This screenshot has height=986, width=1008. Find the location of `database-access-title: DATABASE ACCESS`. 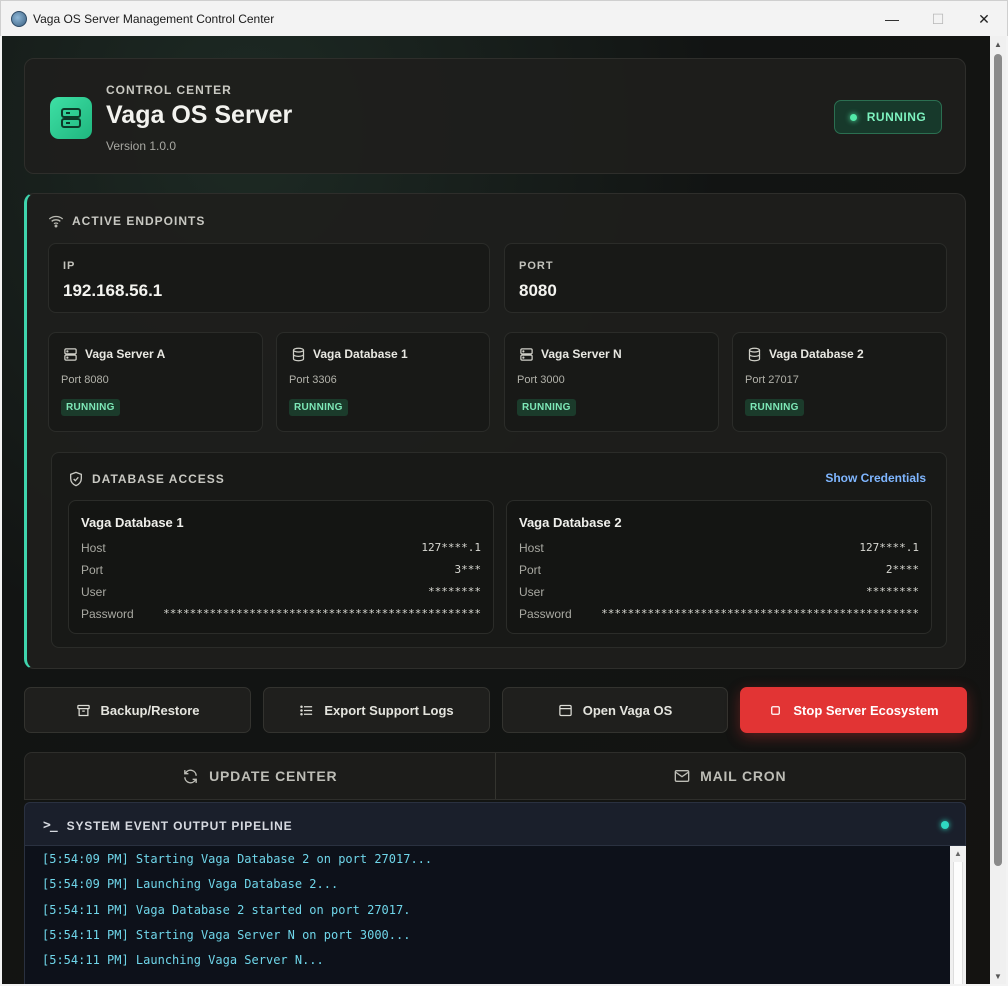

database-access-title: DATABASE ACCESS is located at coordinates (146, 479).